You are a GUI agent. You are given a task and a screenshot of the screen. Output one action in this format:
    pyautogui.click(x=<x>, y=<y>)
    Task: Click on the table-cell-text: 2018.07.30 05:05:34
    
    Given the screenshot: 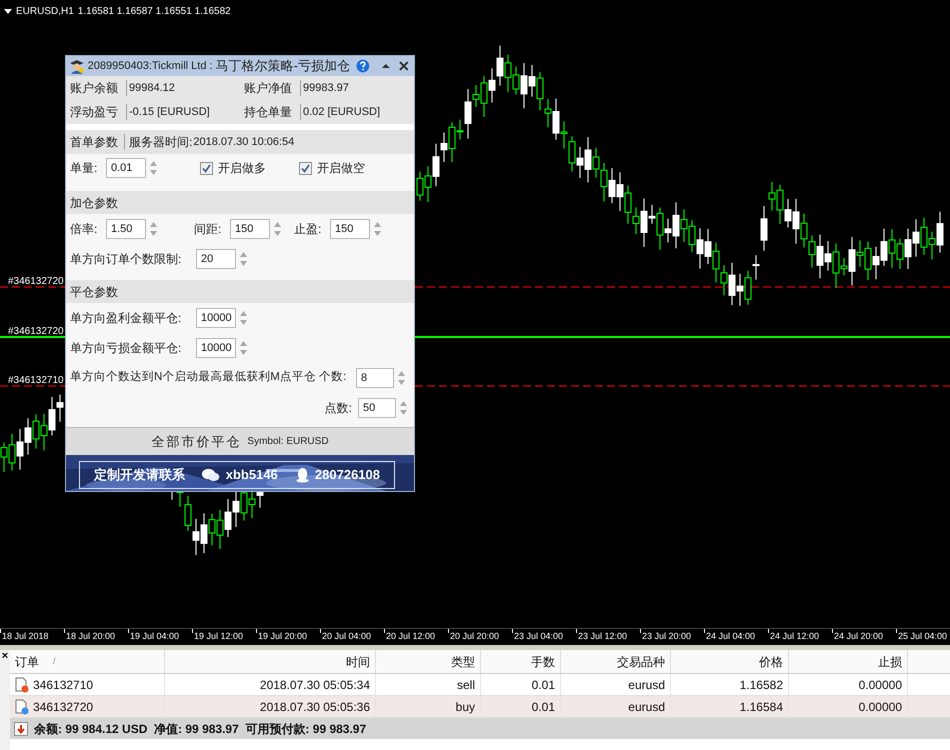 What is the action you would take?
    pyautogui.click(x=315, y=685)
    